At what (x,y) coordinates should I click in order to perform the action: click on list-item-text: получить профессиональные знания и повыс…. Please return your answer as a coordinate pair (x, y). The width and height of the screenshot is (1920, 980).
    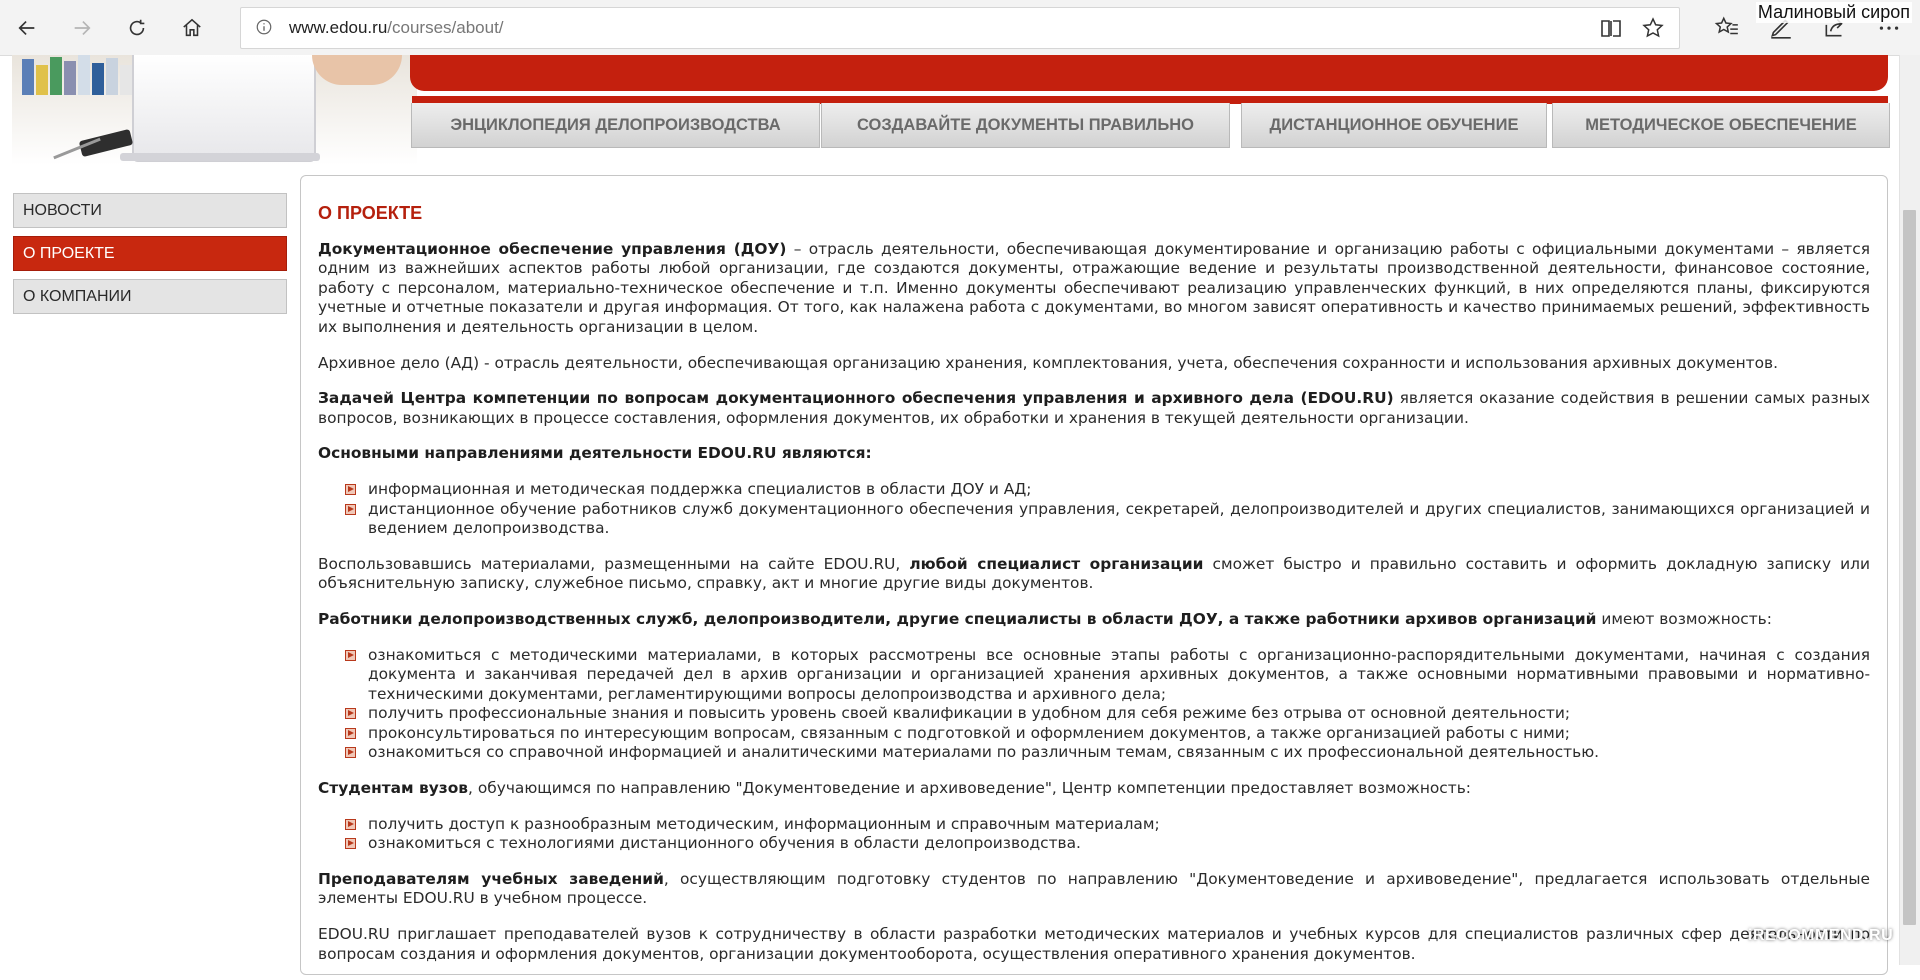
    Looking at the image, I should click on (969, 713).